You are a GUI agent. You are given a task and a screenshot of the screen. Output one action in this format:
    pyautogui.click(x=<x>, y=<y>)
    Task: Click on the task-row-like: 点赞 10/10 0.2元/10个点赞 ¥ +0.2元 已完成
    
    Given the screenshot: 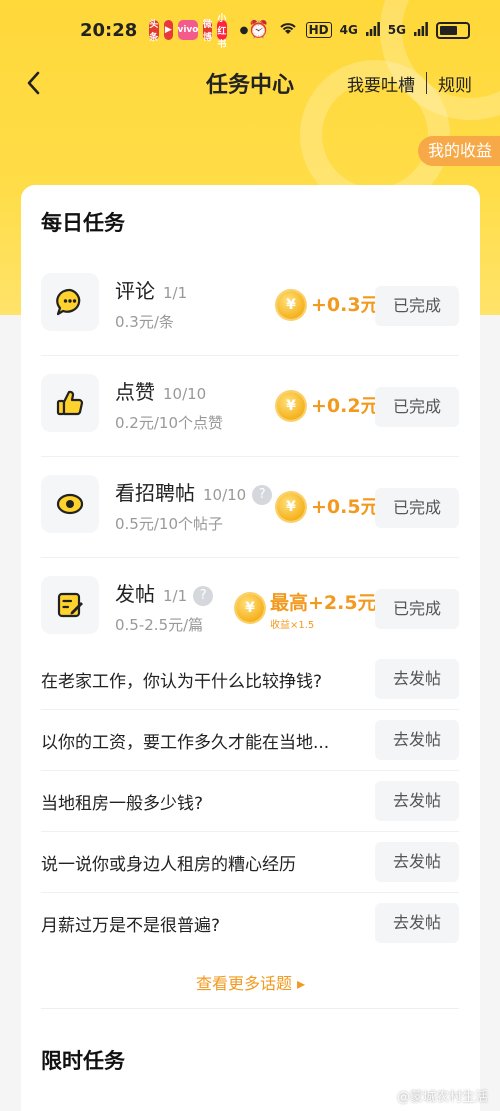 What is the action you would take?
    pyautogui.click(x=250, y=406)
    